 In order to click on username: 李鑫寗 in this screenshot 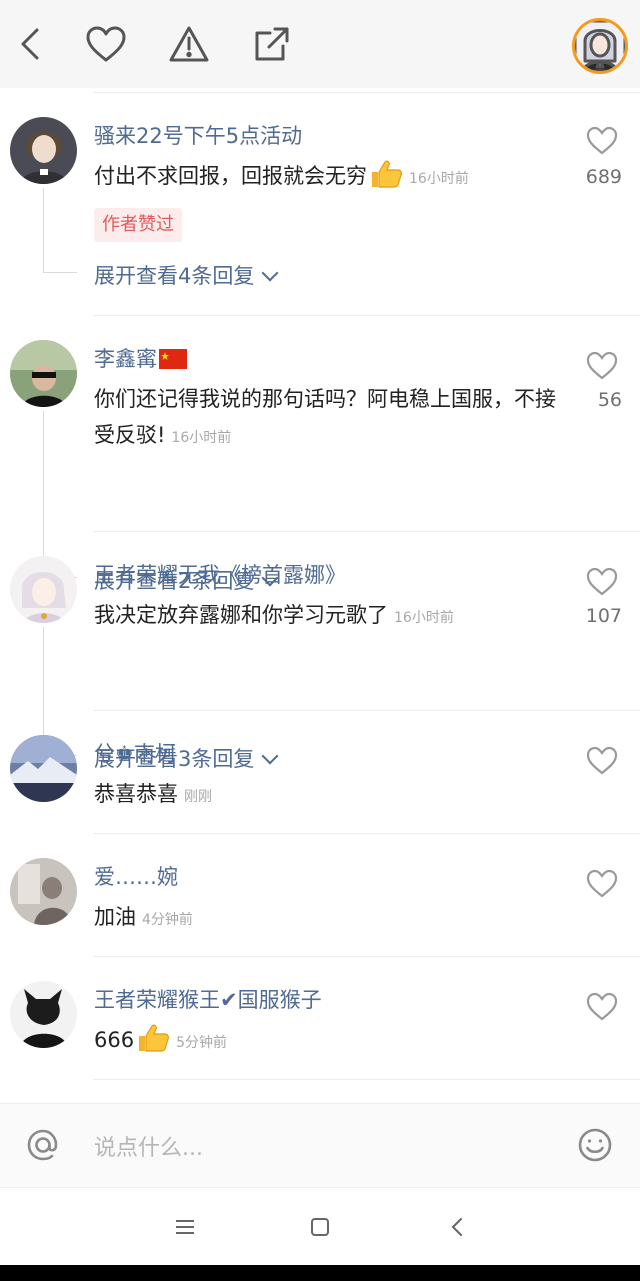, I will do `click(140, 358)`.